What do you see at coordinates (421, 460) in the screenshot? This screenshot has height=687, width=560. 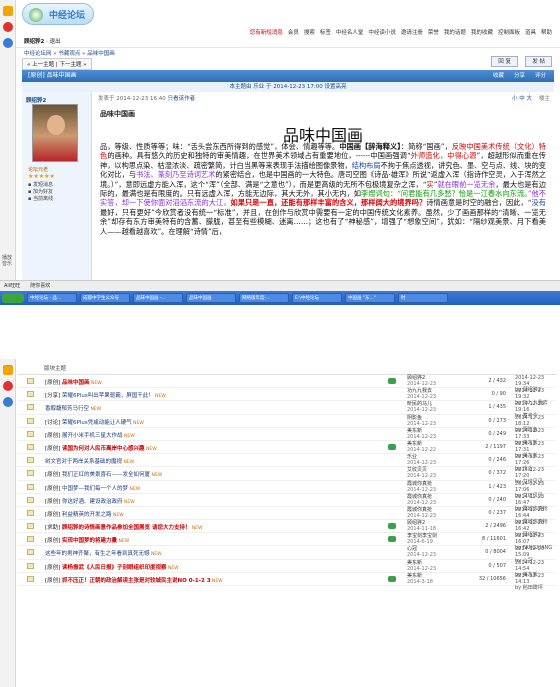 I see `topic-author: 乐业 2014-12-23` at bounding box center [421, 460].